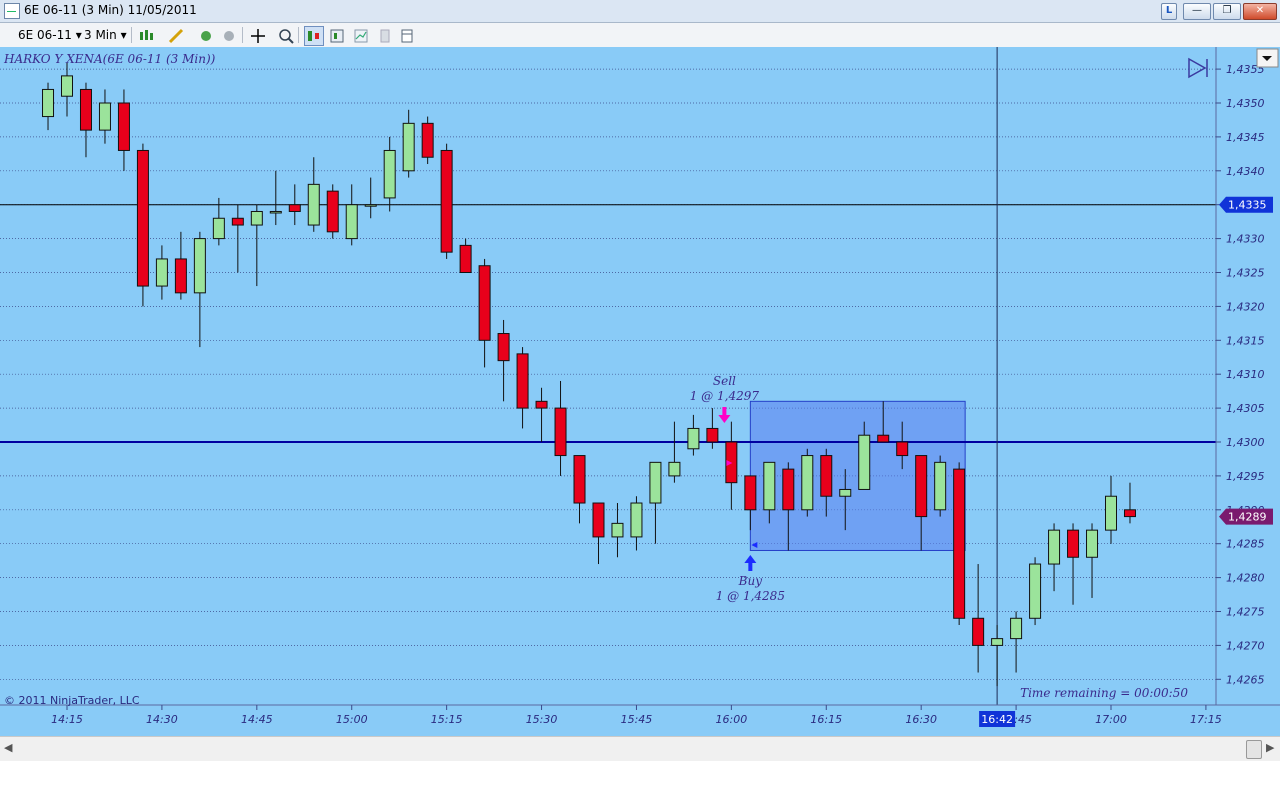 The width and height of the screenshot is (1280, 800). What do you see at coordinates (1206, 719) in the screenshot?
I see `x-tick-label: 17:15` at bounding box center [1206, 719].